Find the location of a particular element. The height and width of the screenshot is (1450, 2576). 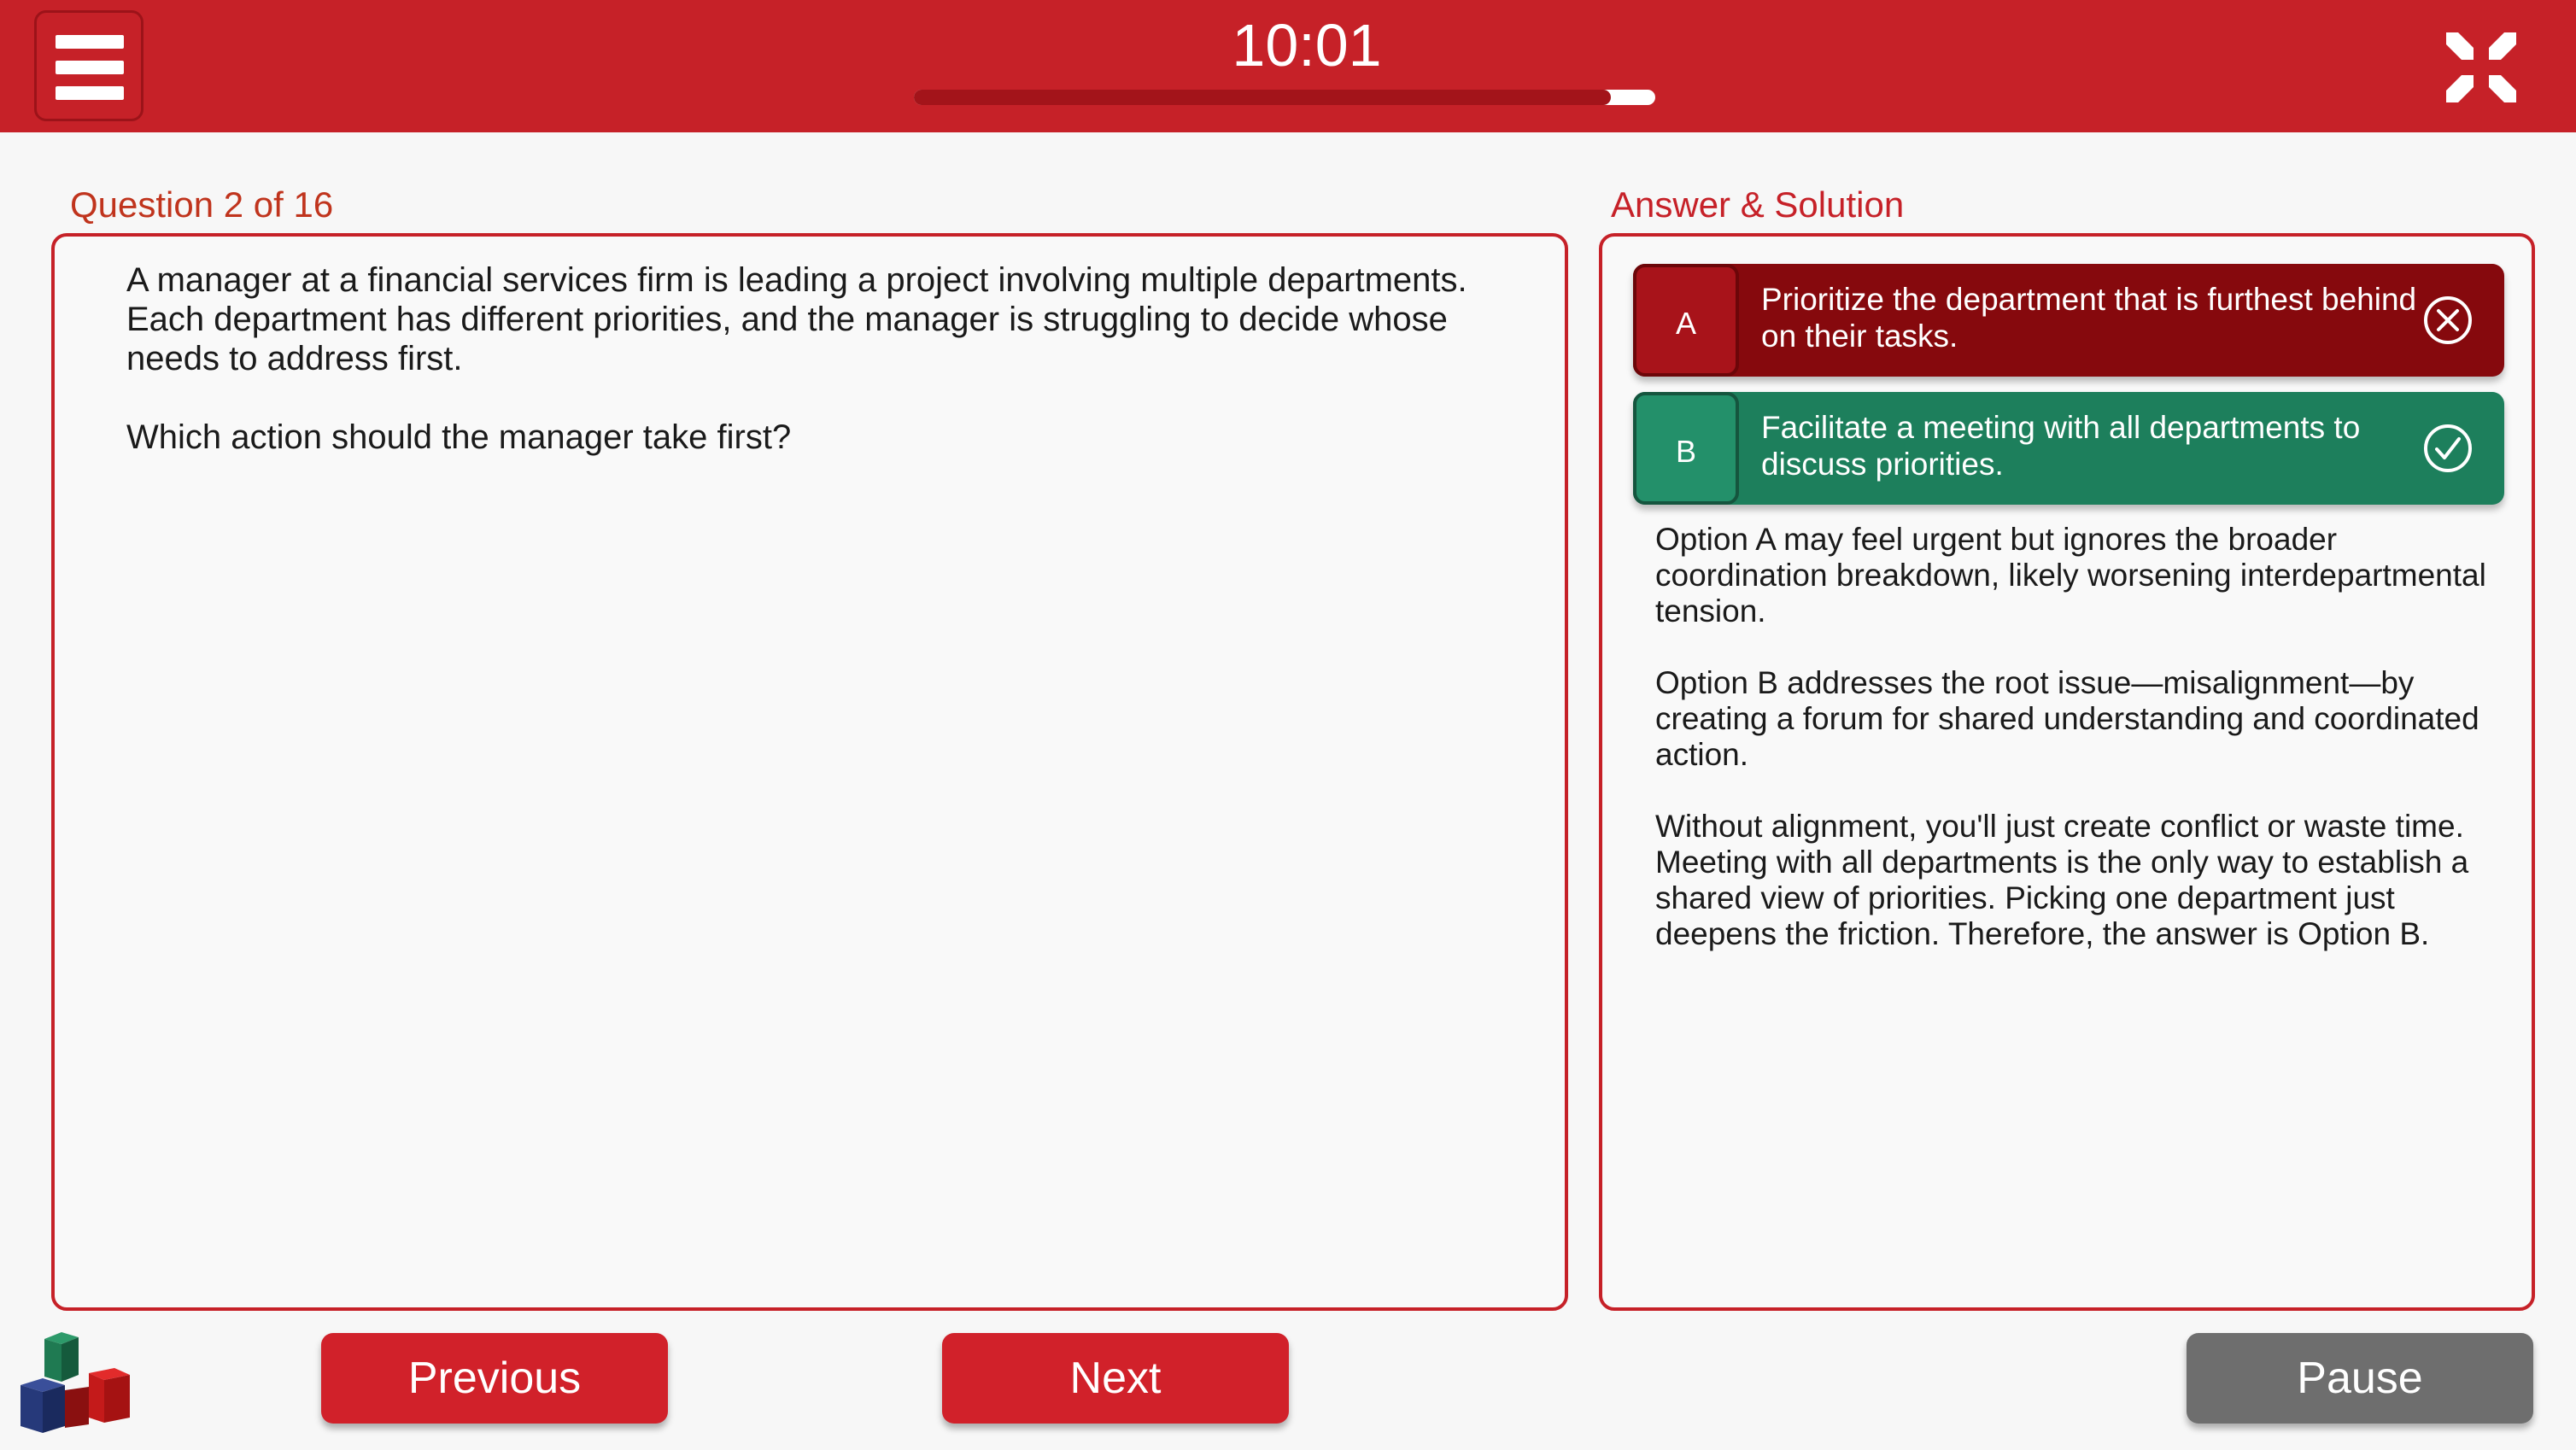

hamburger-menu-icon is located at coordinates (88, 65).